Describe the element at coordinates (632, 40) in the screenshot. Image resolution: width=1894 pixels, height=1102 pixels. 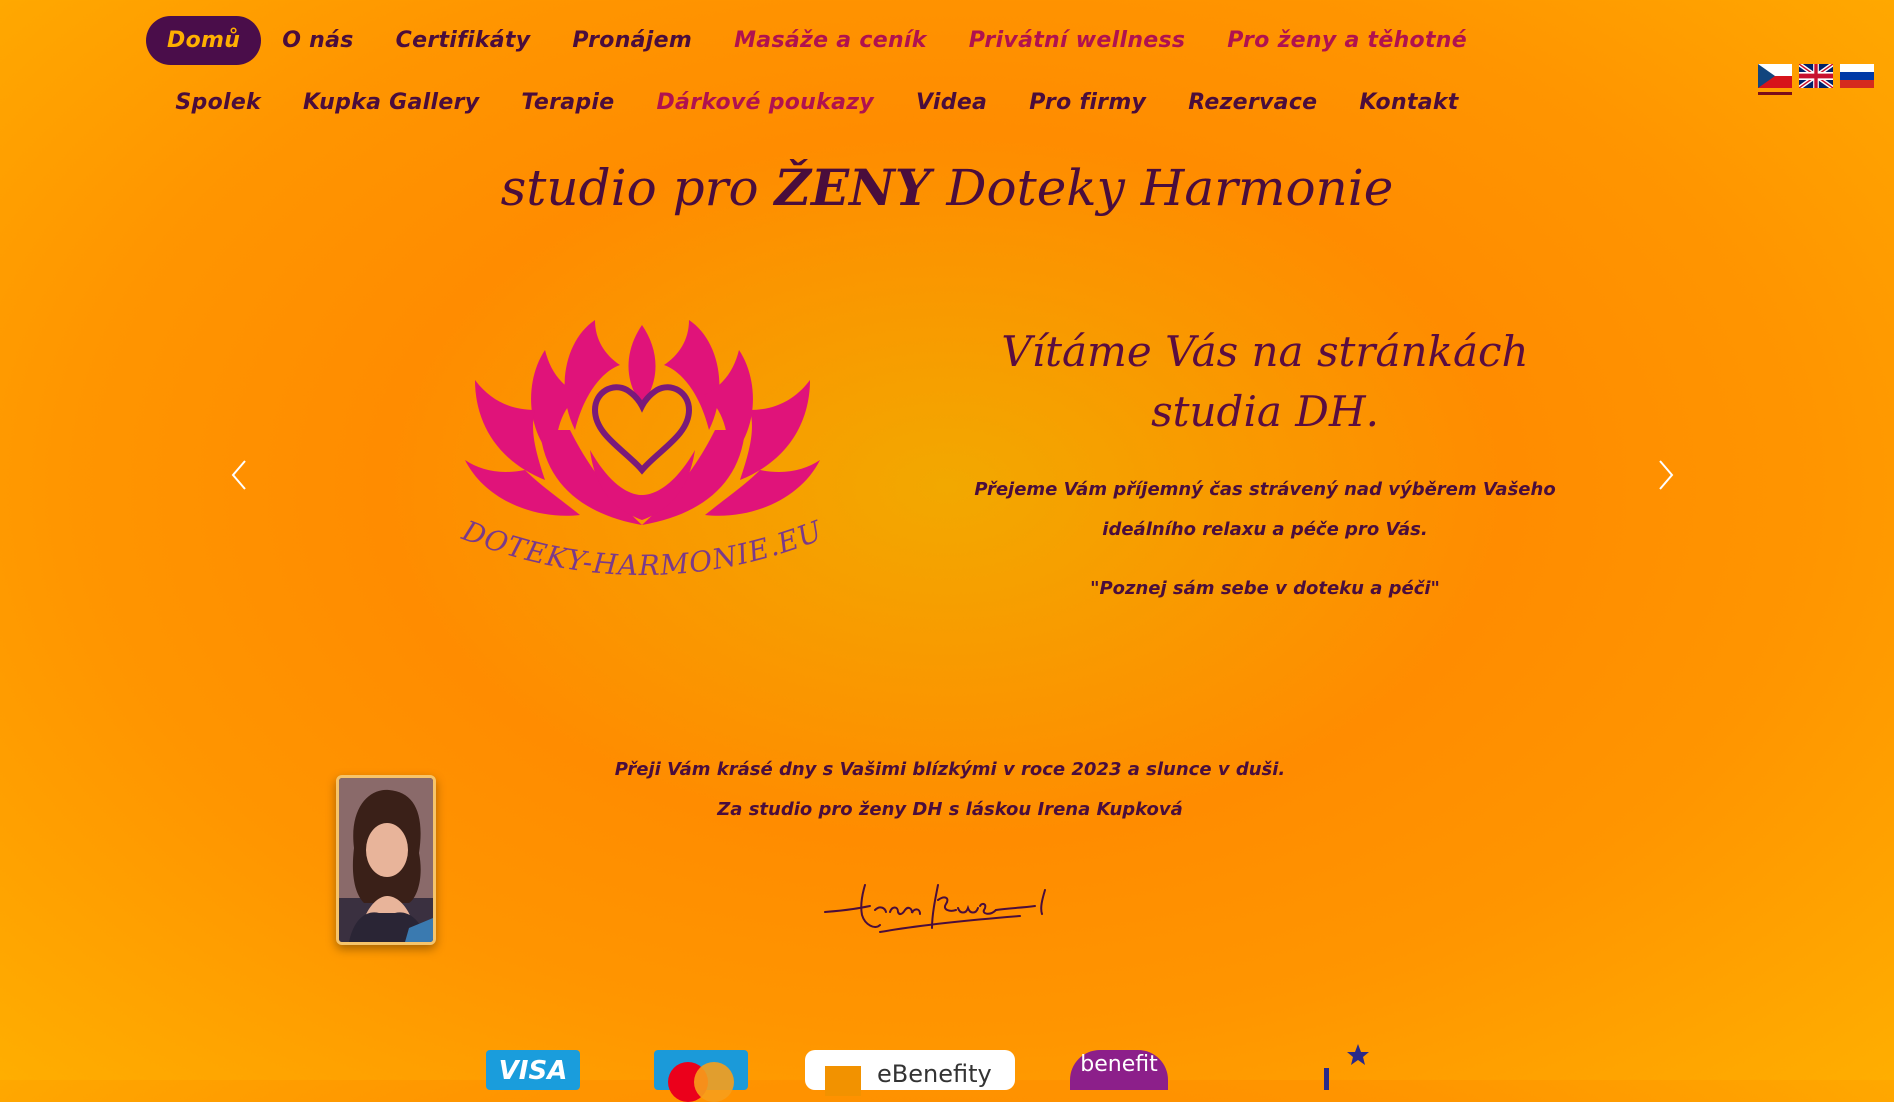
I see `nav-item-pronajem: Pronájem` at that location.